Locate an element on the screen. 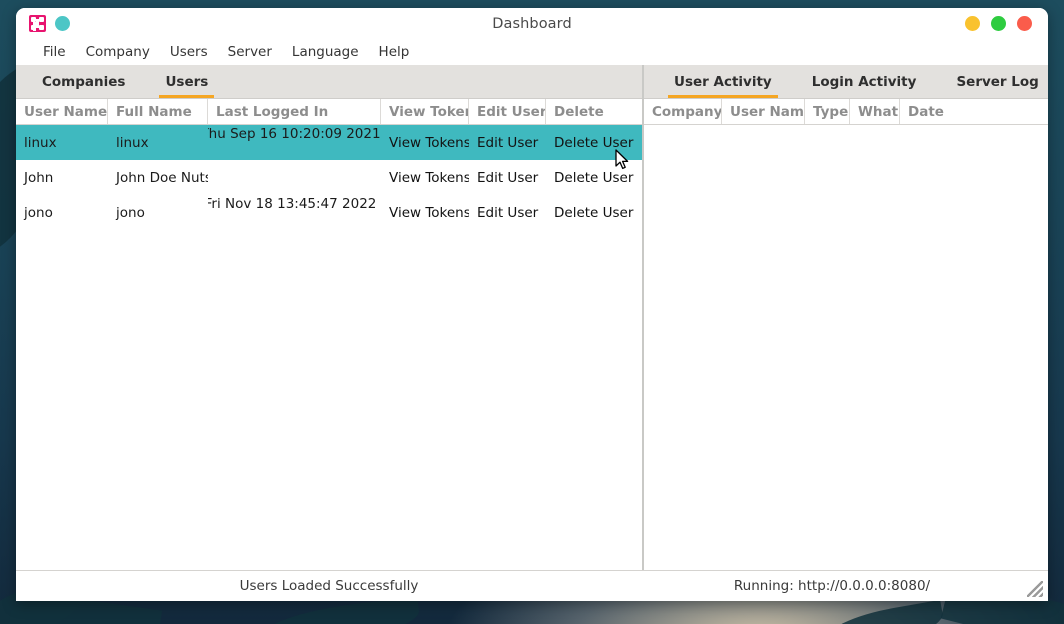 The width and height of the screenshot is (1064, 624). window-controls is located at coordinates (998, 23).